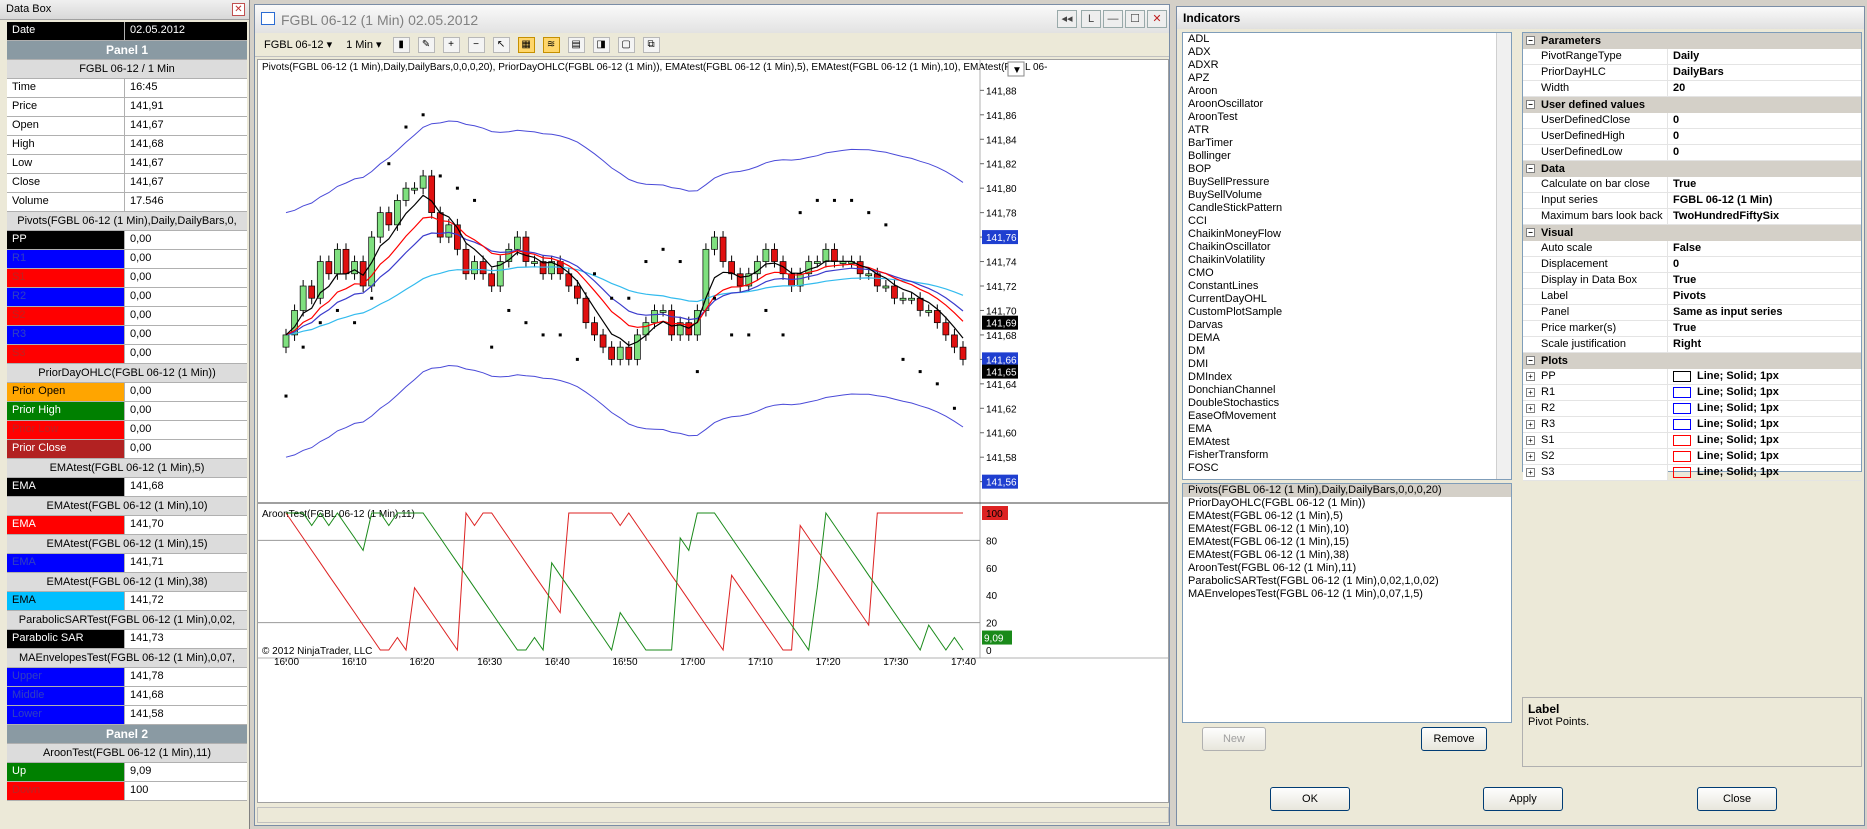  What do you see at coordinates (238, 9) in the screenshot?
I see `close-icon: ✕` at bounding box center [238, 9].